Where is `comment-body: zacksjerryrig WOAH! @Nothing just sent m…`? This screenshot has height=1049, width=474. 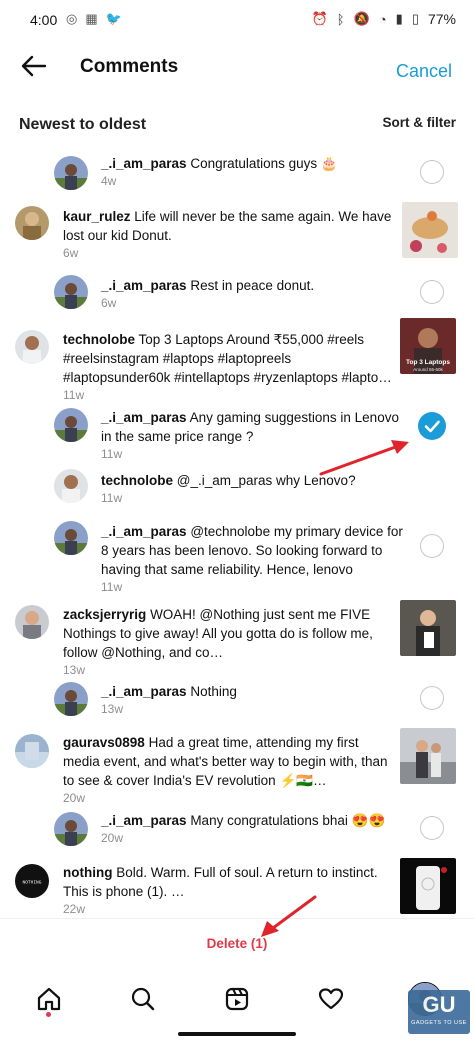
comment-body: zacksjerryrig WOAH! @Nothing just sent m… is located at coordinates (228, 641).